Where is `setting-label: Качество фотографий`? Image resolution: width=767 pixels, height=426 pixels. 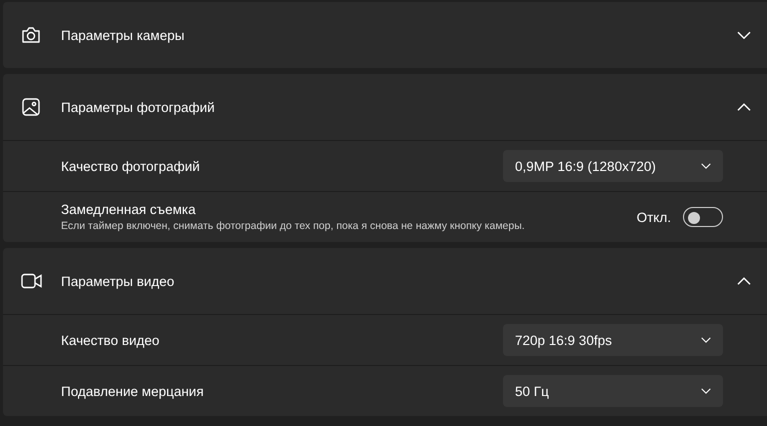
setting-label: Качество фотографий is located at coordinates (131, 166).